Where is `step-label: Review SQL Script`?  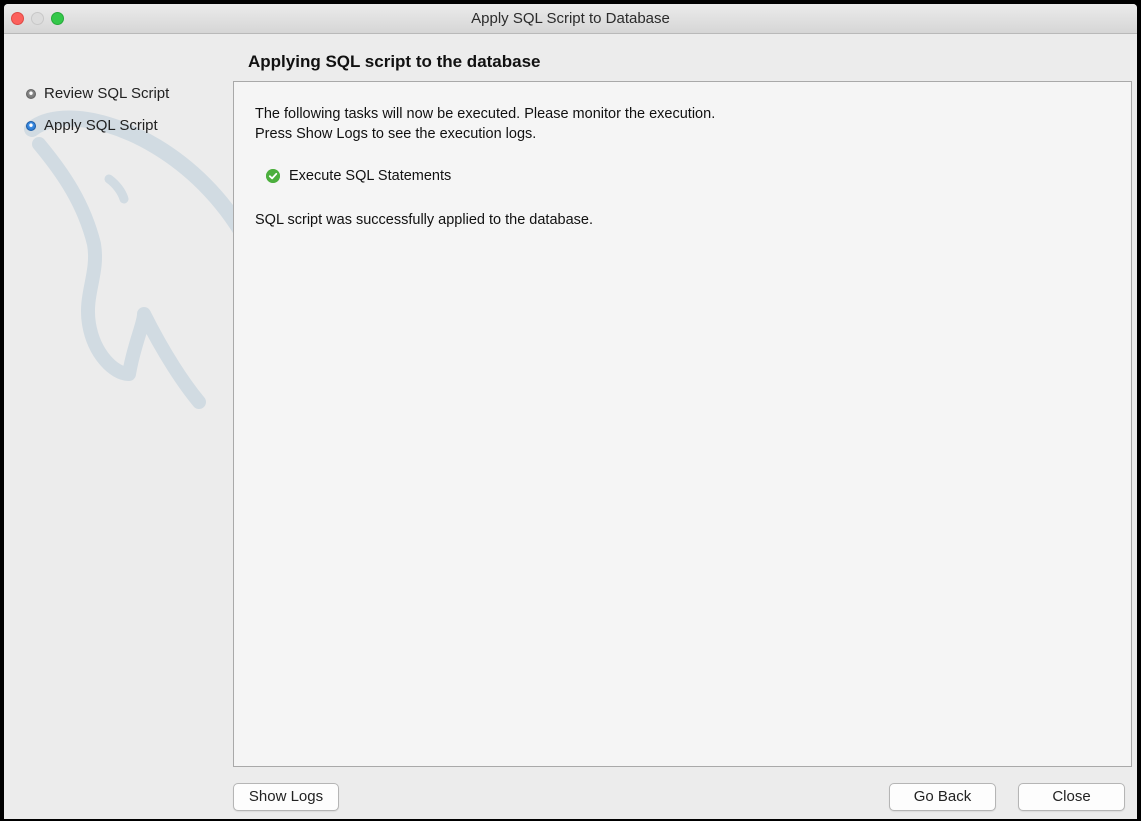
step-label: Review SQL Script is located at coordinates (107, 93).